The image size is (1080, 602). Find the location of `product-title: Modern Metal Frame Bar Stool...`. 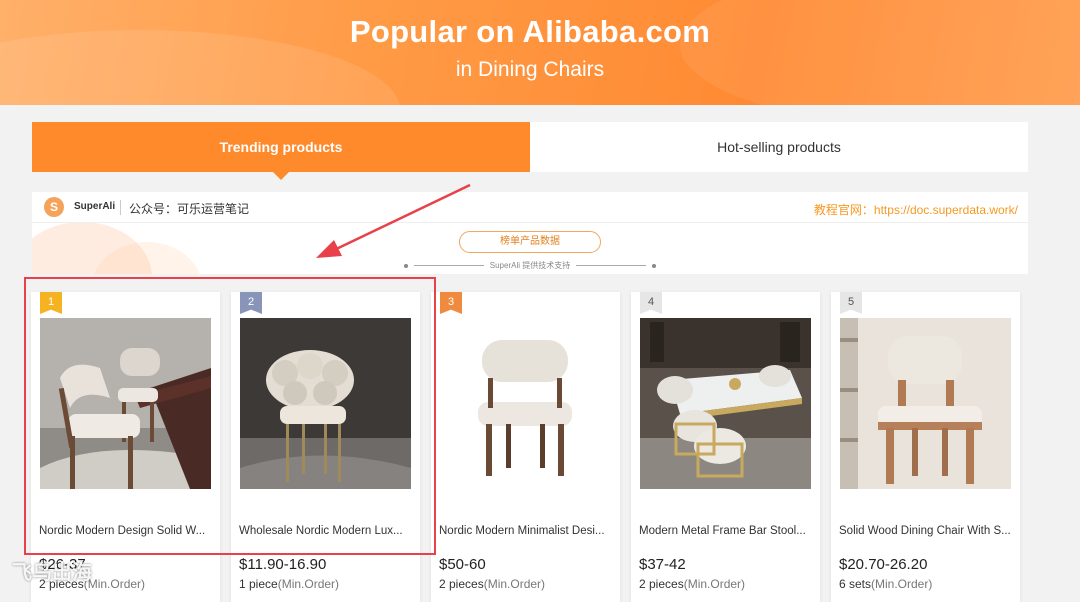

product-title: Modern Metal Frame Bar Stool... is located at coordinates (726, 531).